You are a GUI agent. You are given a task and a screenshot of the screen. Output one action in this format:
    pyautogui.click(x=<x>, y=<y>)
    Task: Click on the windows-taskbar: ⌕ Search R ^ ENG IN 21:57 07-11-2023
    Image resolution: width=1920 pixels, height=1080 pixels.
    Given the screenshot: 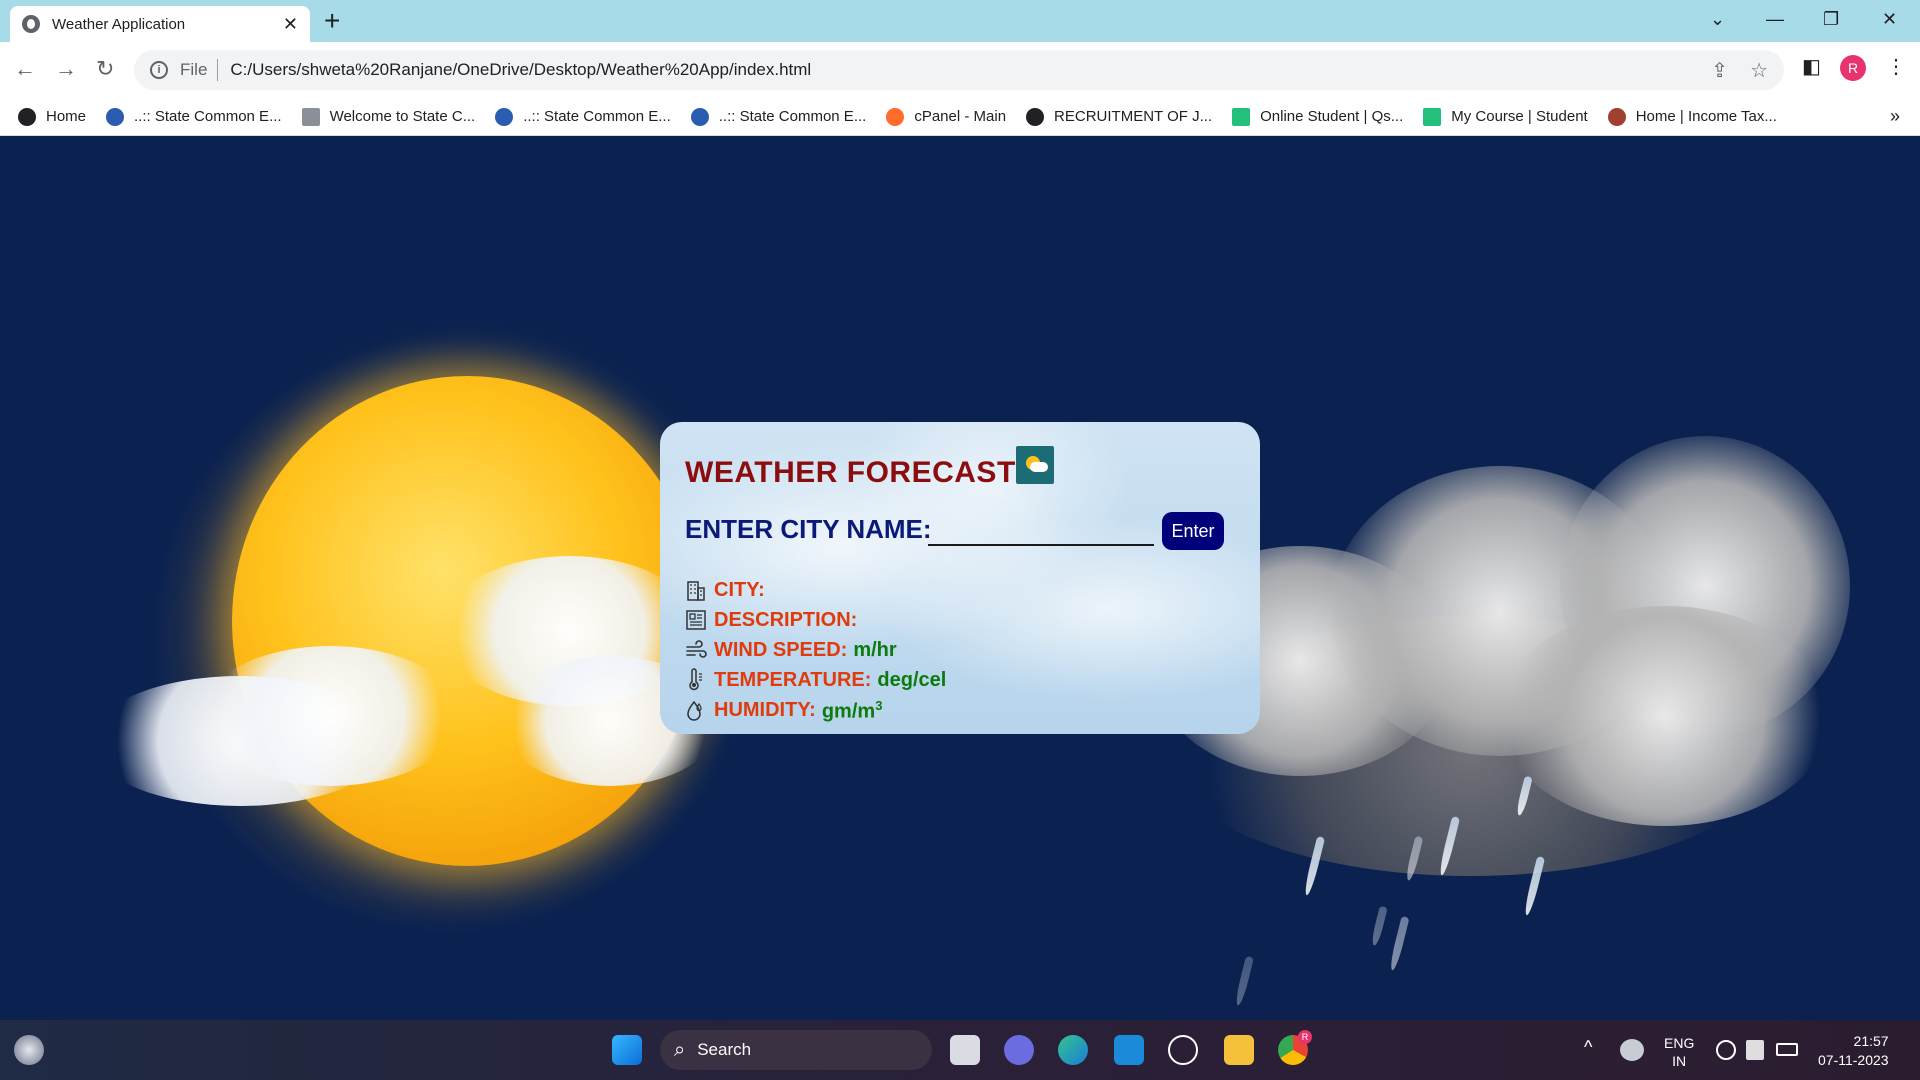 What is the action you would take?
    pyautogui.click(x=960, y=1050)
    